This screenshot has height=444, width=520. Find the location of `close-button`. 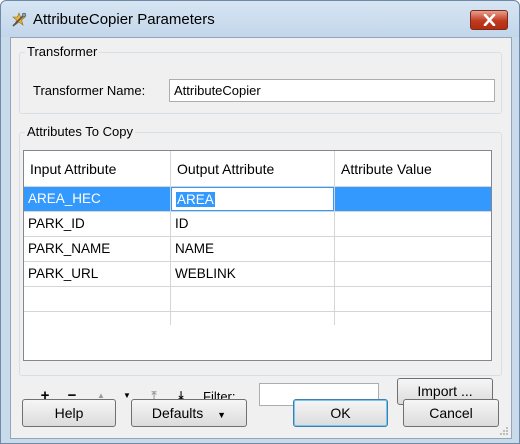

close-button is located at coordinates (489, 20).